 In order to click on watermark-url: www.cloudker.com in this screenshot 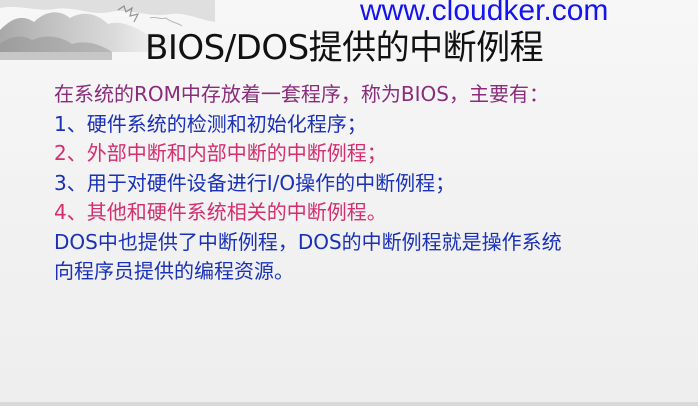, I will do `click(484, 13)`.